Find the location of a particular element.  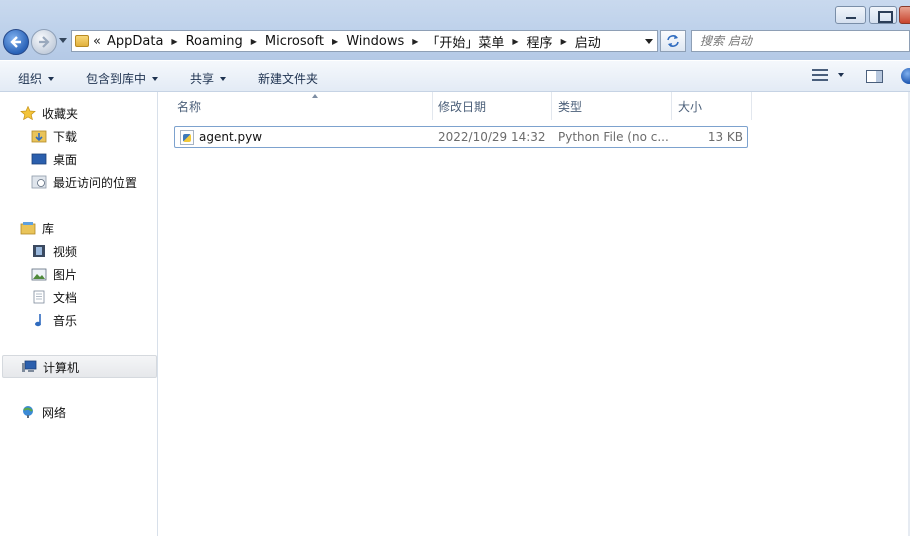

back-button is located at coordinates (16, 42).